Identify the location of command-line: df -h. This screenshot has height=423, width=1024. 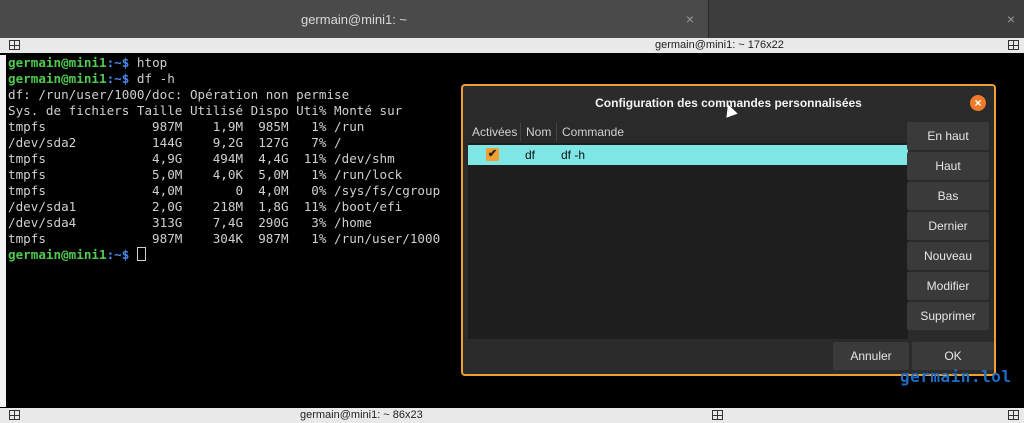
(155, 78).